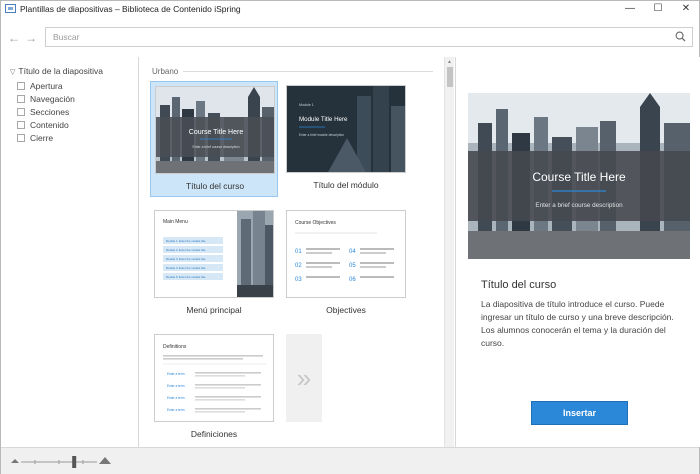 Image resolution: width=700 pixels, height=474 pixels. Describe the element at coordinates (15, 461) in the screenshot. I see `zoom-out-icon` at that location.